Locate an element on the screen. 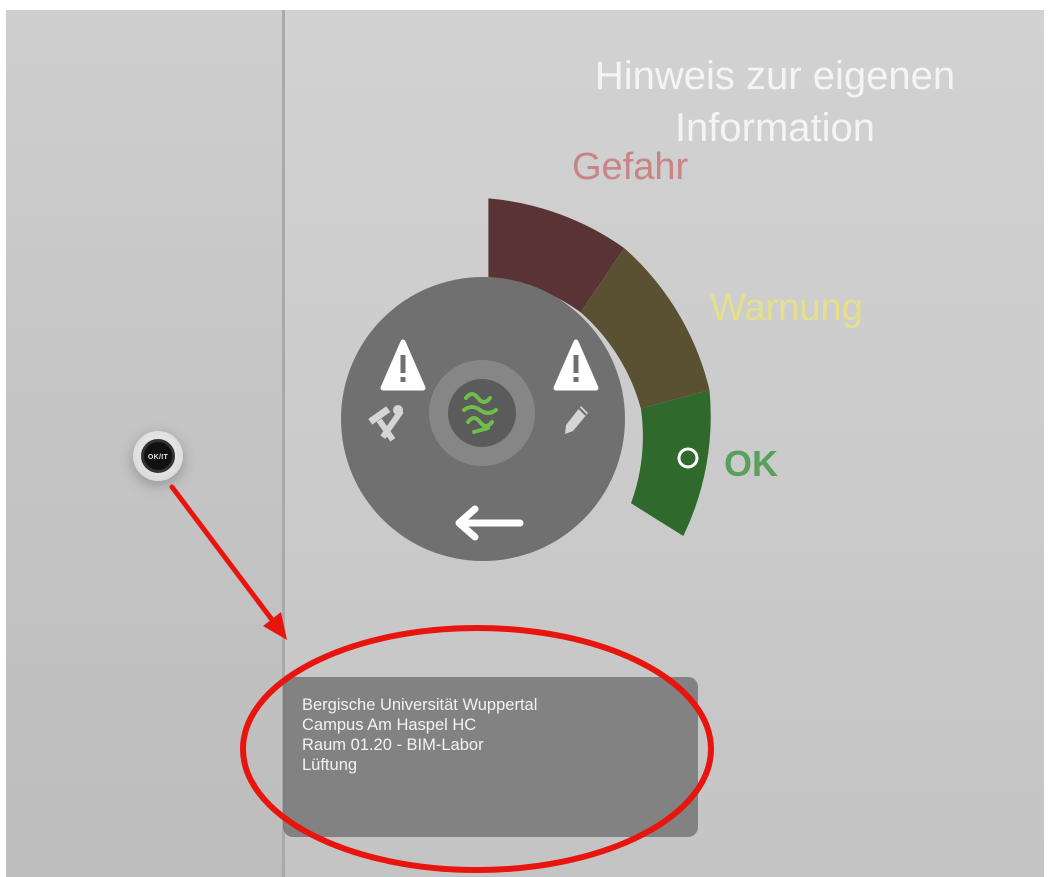 The width and height of the screenshot is (1050, 877). level-label-ok: OK is located at coordinates (751, 464).